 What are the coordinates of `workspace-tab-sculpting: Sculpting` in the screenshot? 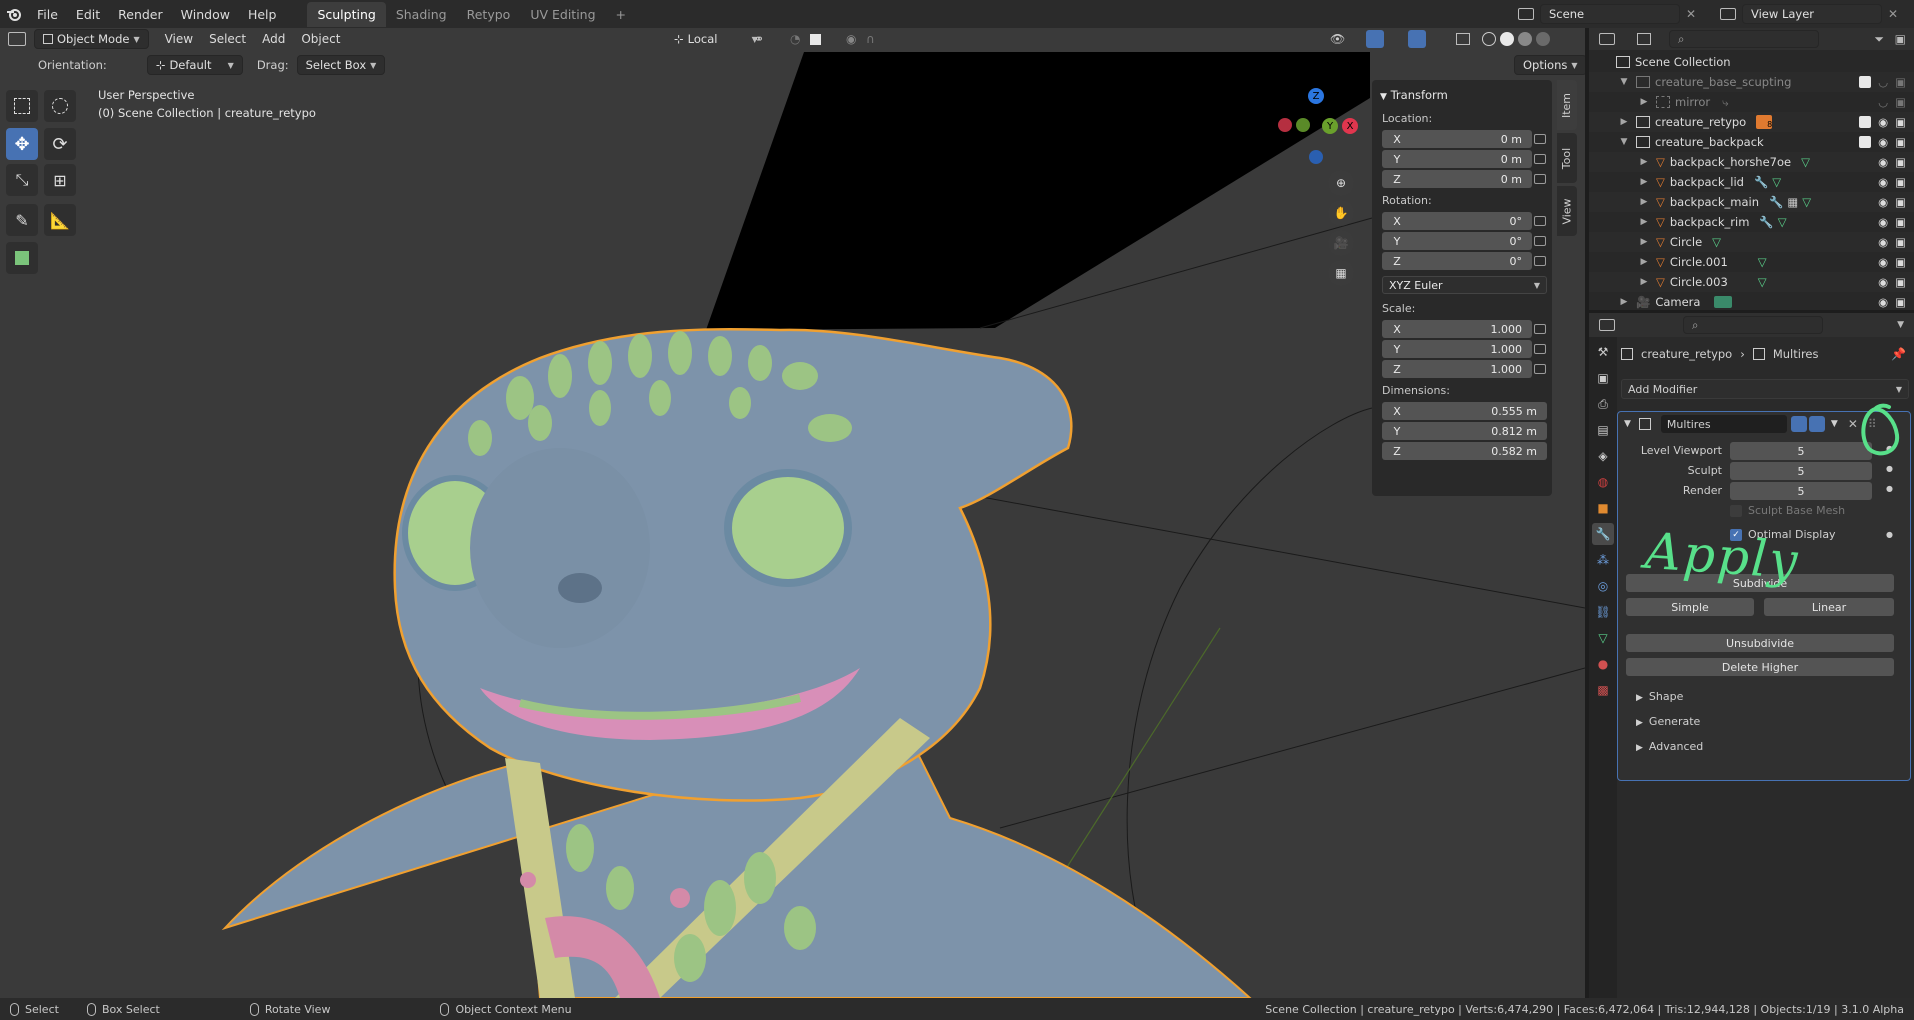 It's located at (346, 14).